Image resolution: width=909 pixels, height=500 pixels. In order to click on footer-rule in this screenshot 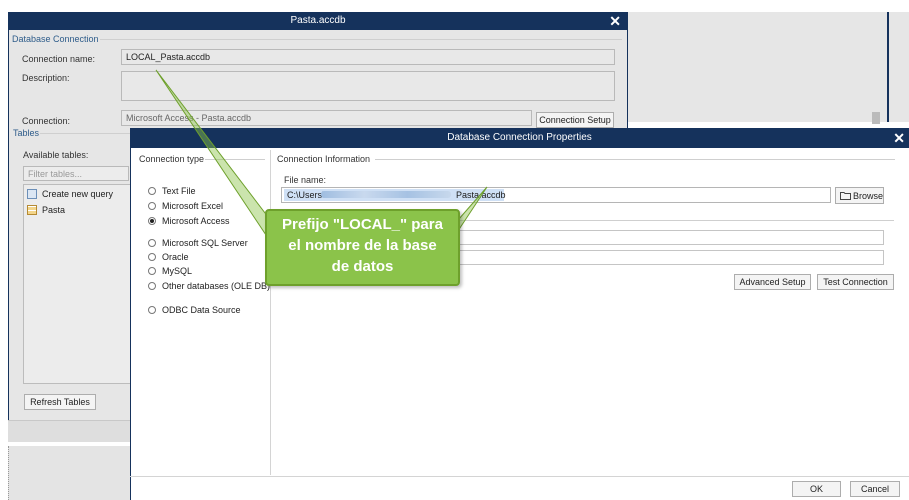, I will do `click(519, 476)`.